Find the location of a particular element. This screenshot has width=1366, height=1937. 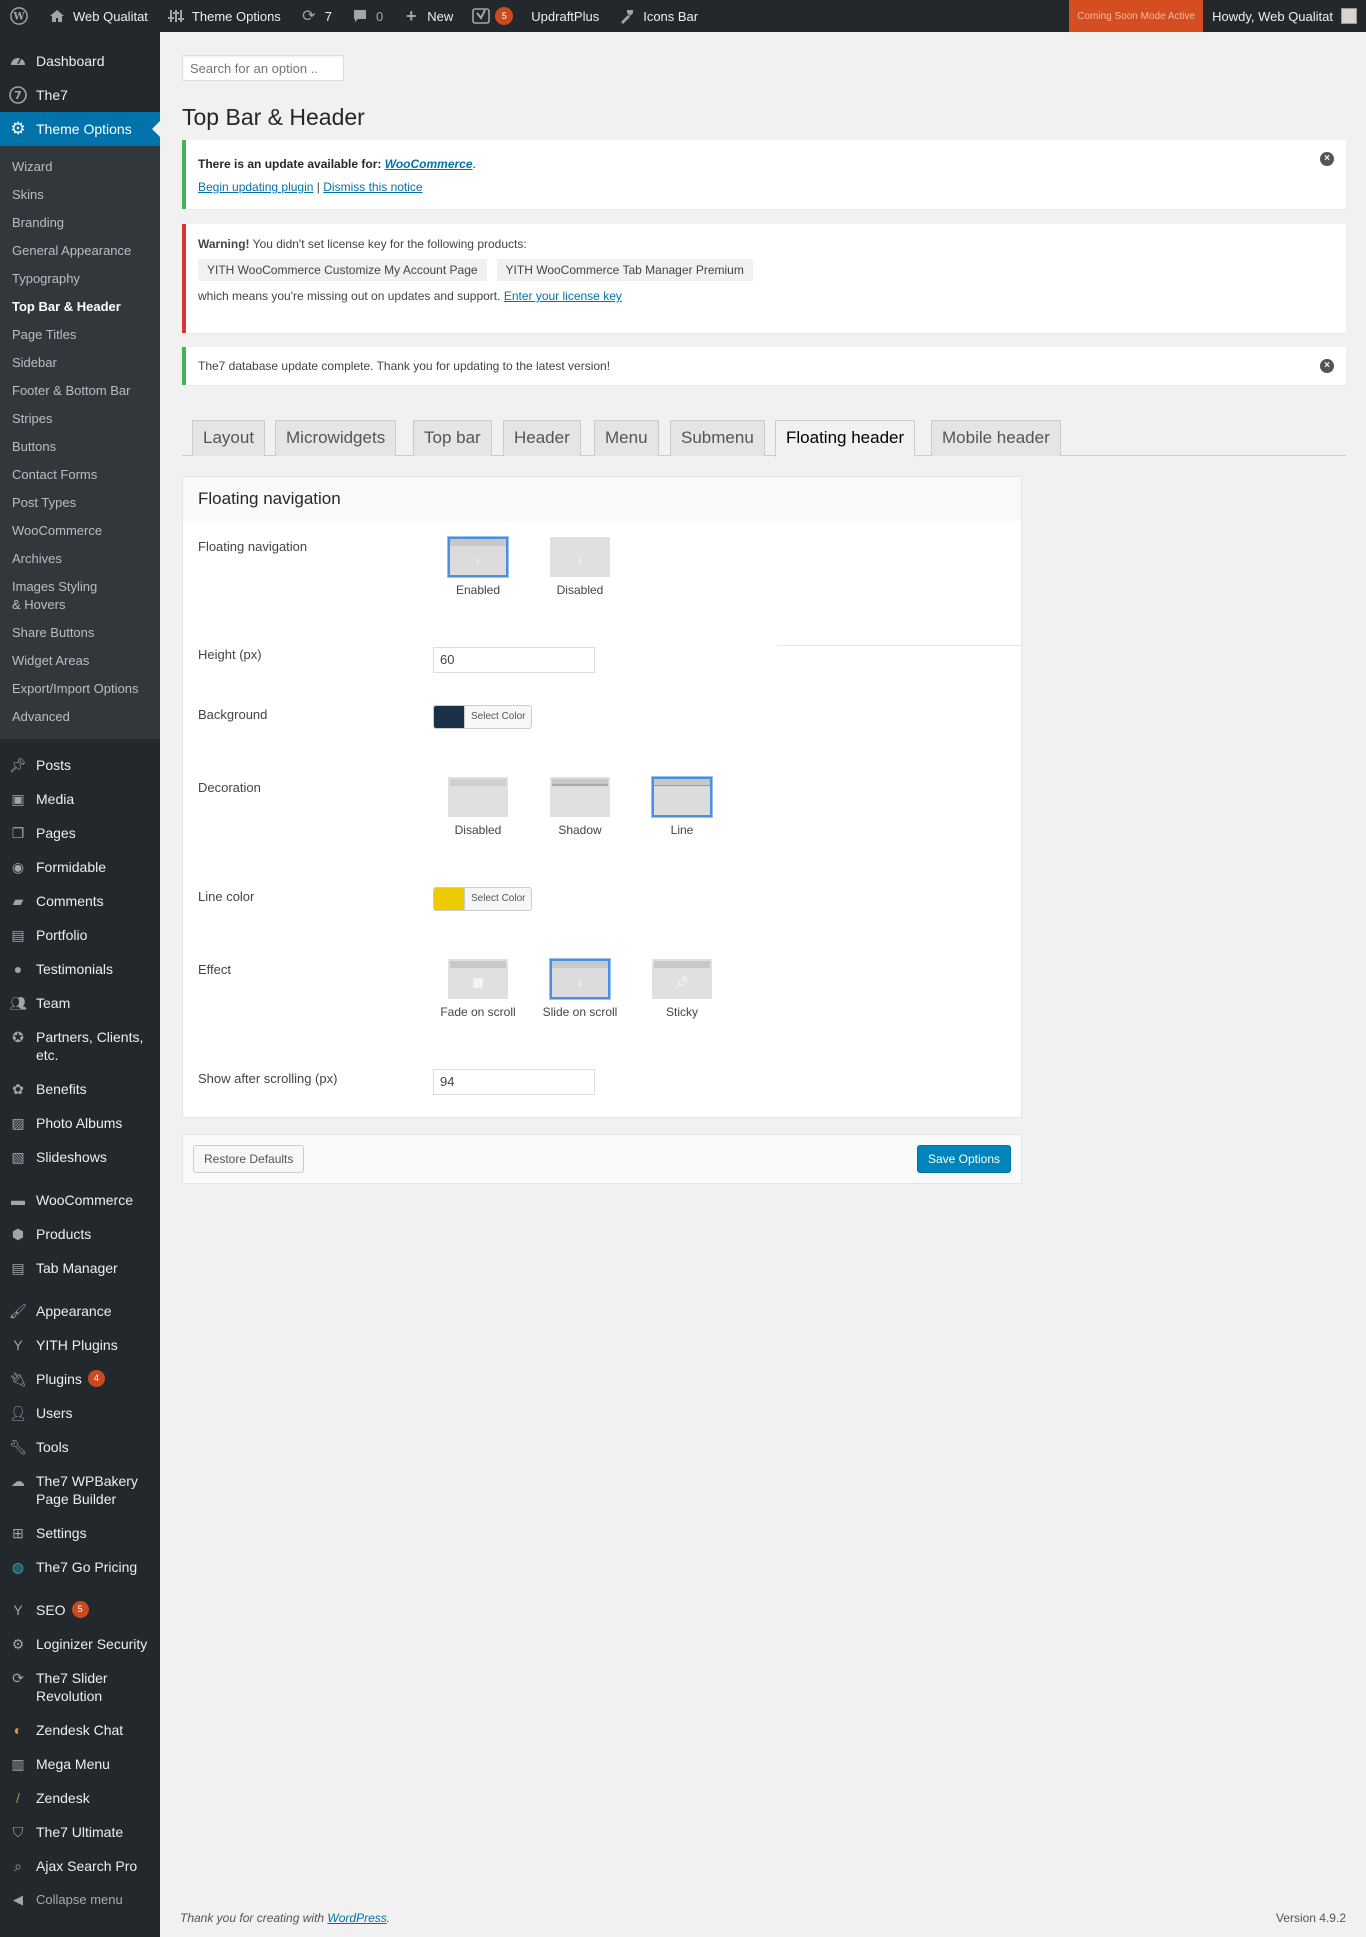

menu-photo-albums: ▨ Photo Albums is located at coordinates (80, 1123).